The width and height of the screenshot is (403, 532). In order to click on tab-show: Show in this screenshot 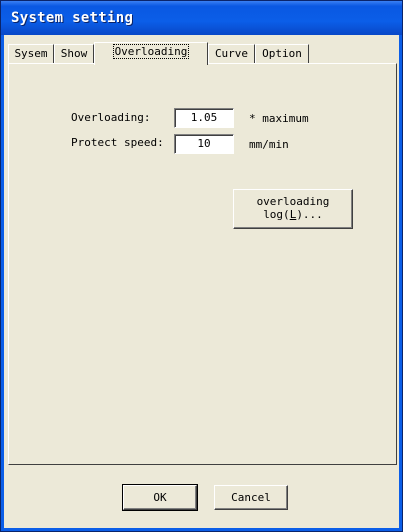, I will do `click(74, 53)`.